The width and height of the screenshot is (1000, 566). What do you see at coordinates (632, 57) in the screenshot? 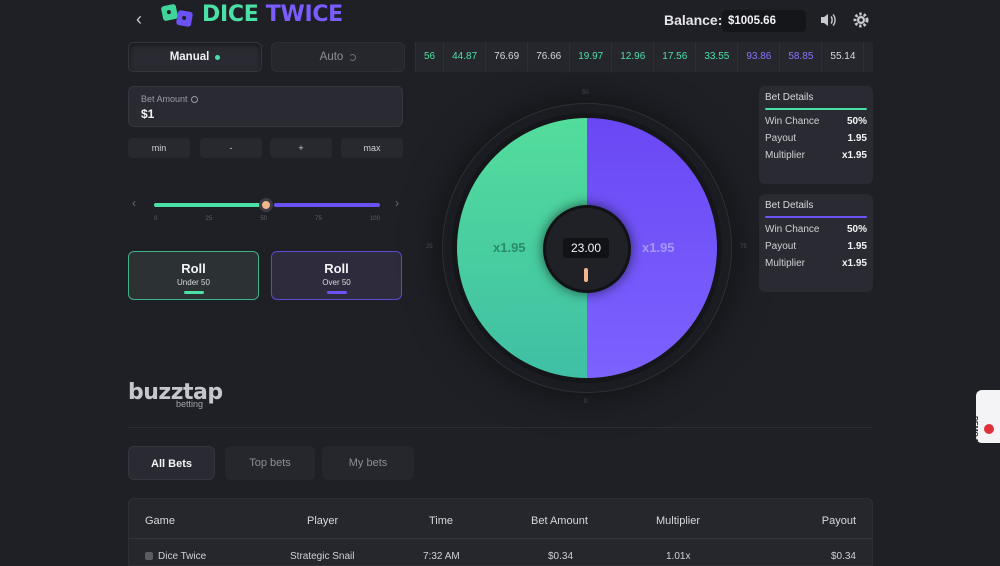
I see `history-item: 12.96` at bounding box center [632, 57].